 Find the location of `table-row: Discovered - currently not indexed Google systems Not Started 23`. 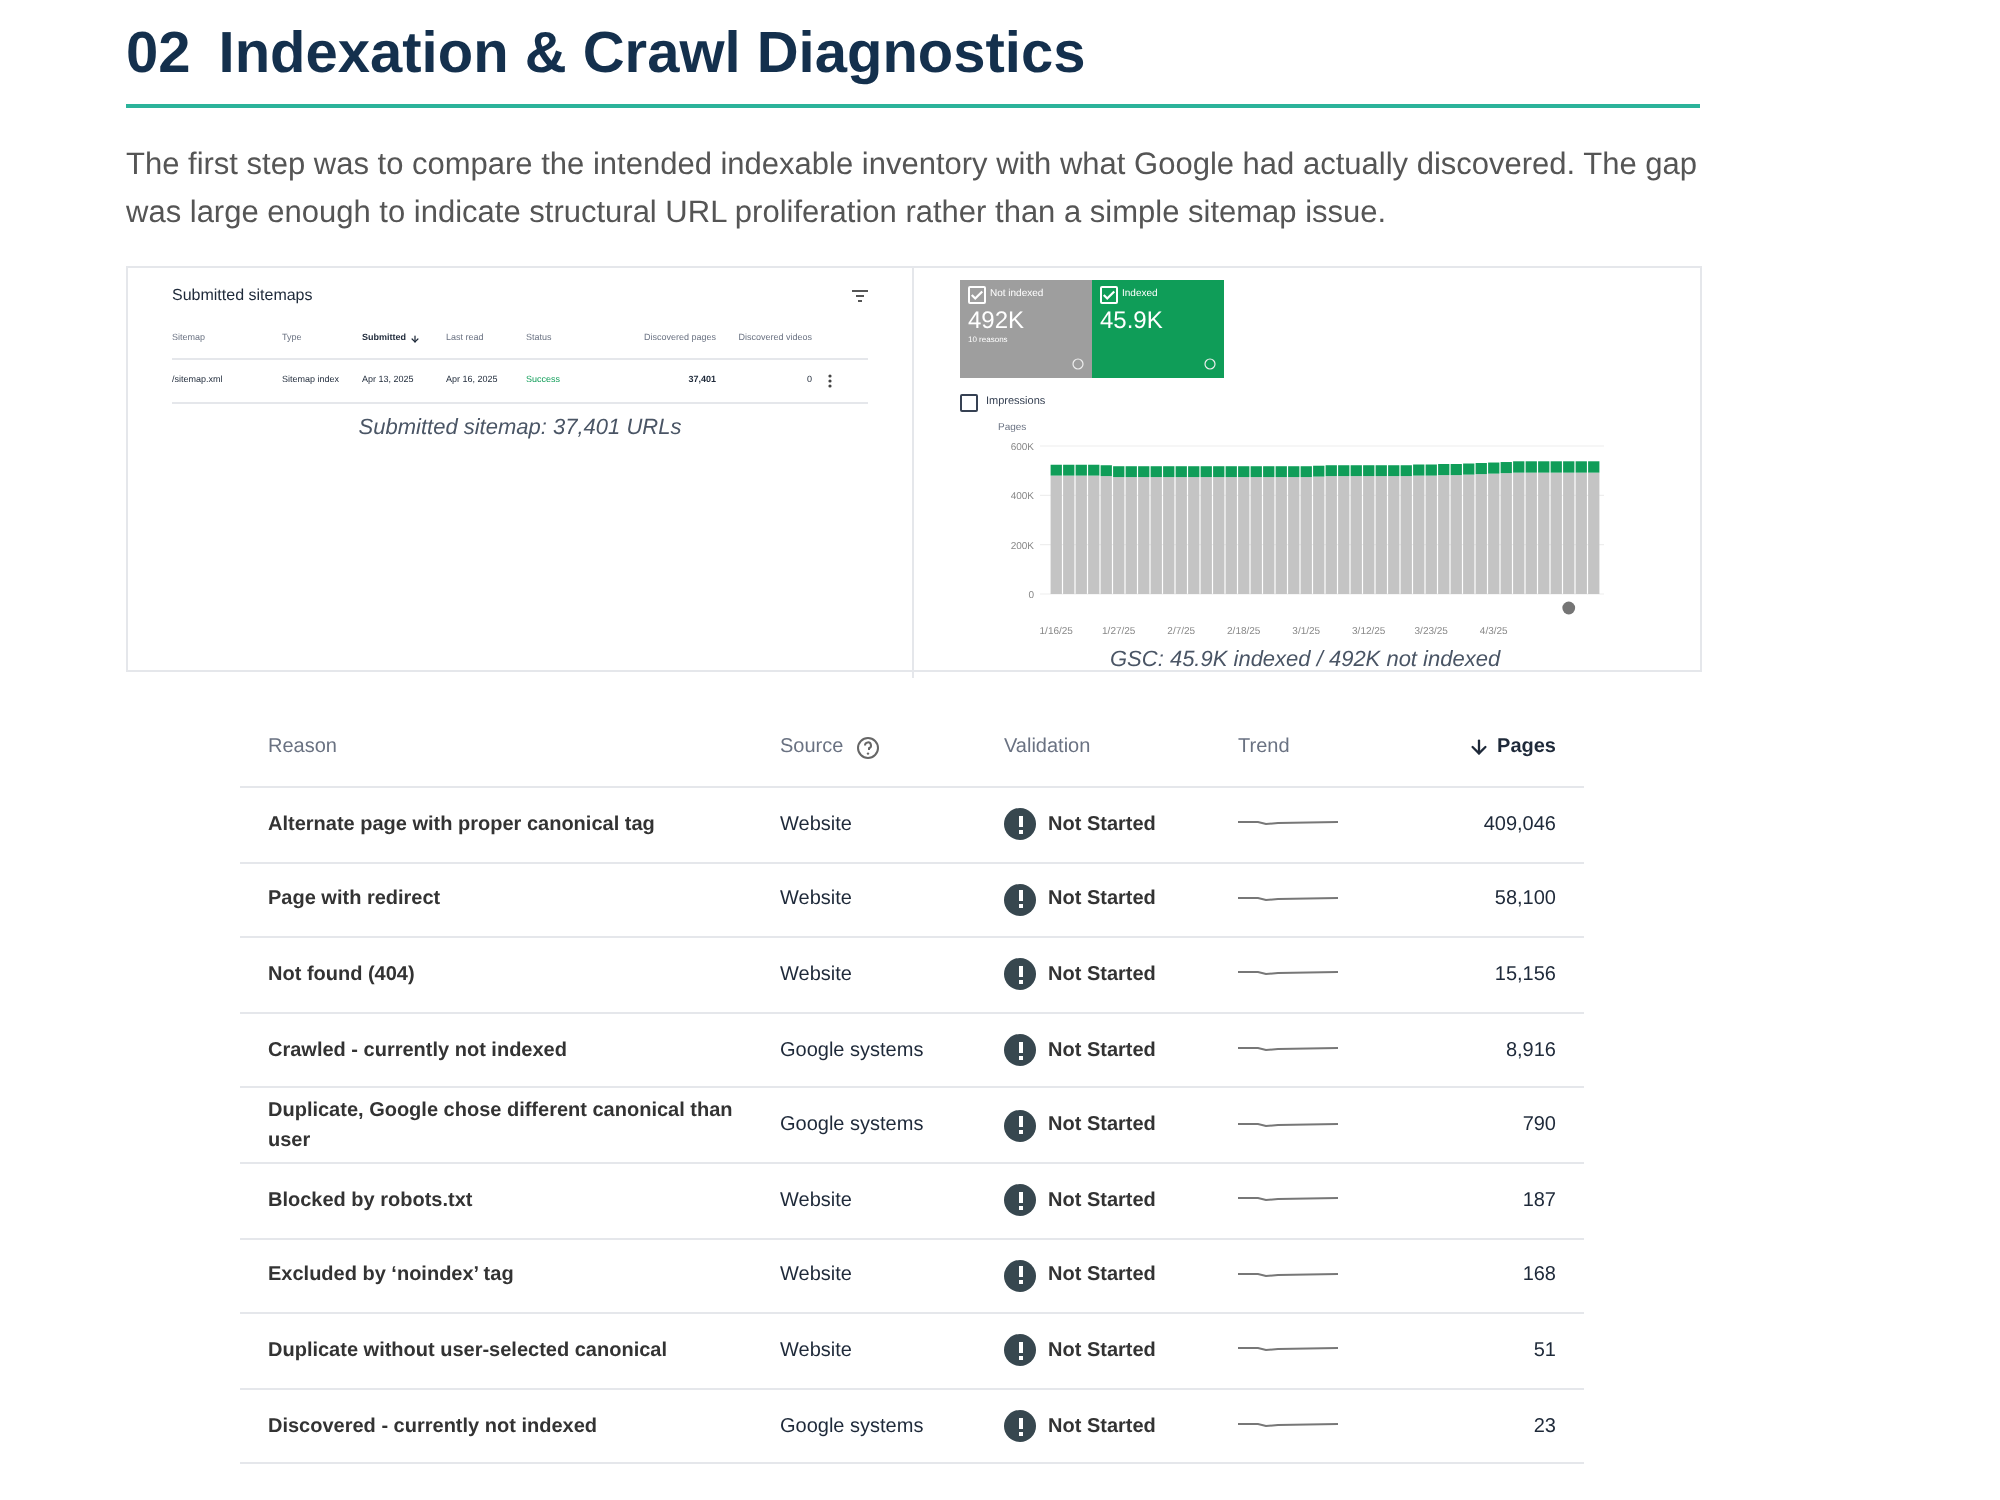

table-row: Discovered - currently not indexed Google systems Not Started 23 is located at coordinates (912, 1427).